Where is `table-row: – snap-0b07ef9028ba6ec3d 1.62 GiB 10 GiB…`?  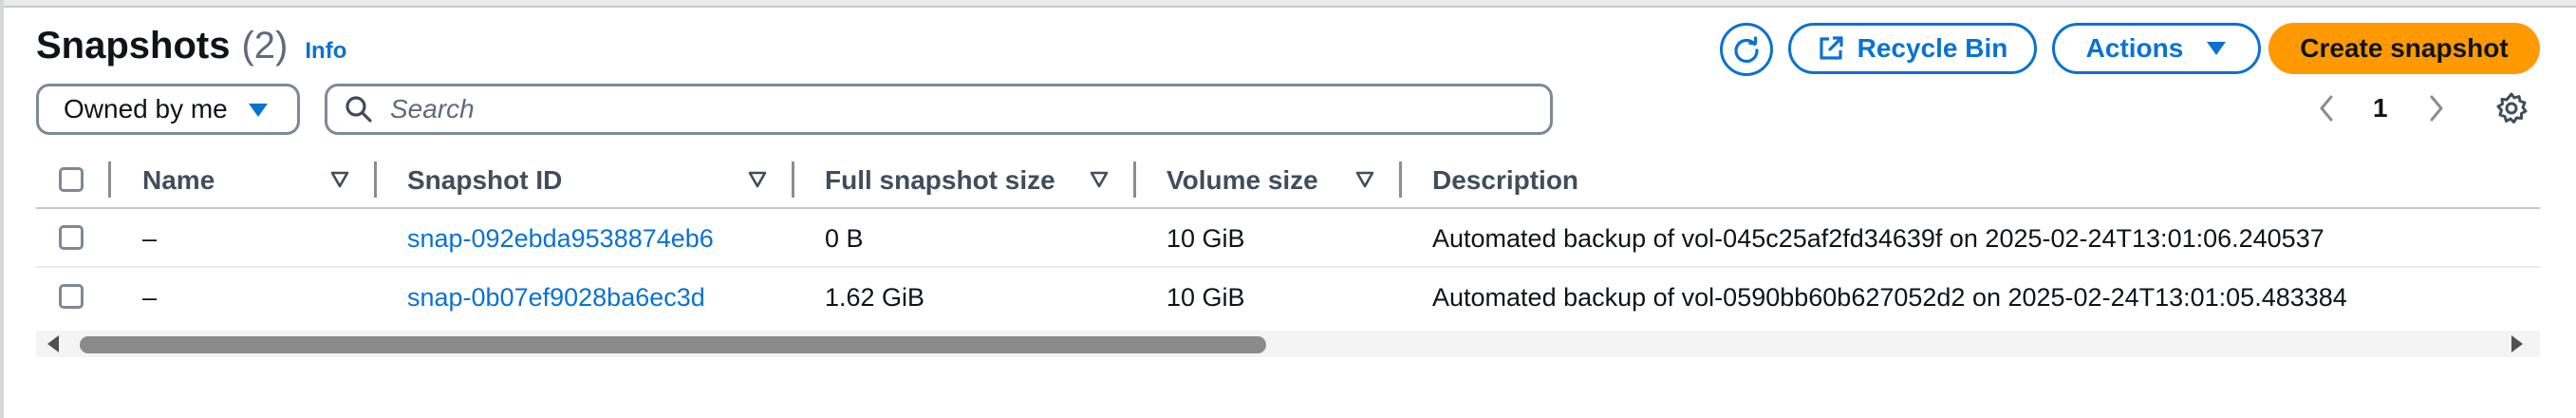
table-row: – snap-0b07ef9028ba6ec3d 1.62 GiB 10 GiB… is located at coordinates (1288, 296).